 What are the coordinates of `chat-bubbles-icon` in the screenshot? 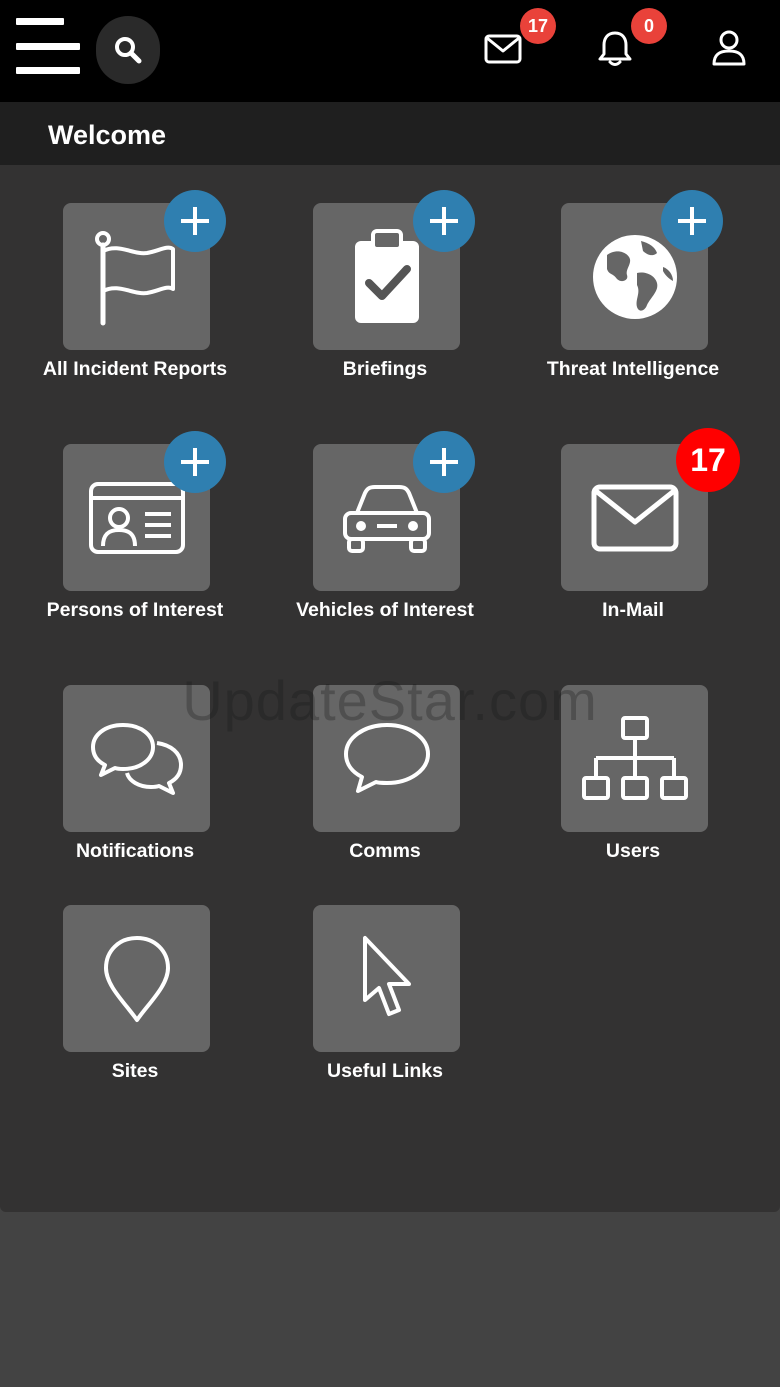 It's located at (136, 758).